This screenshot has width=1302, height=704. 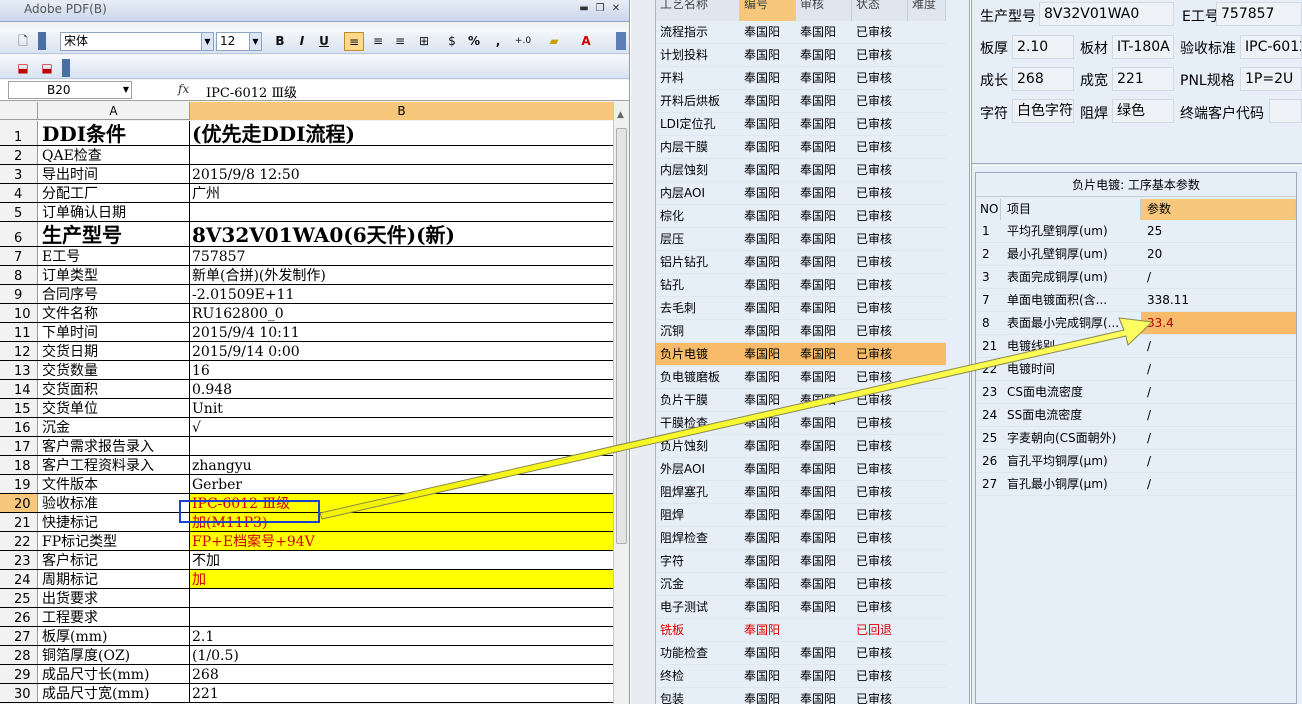 What do you see at coordinates (401, 351) in the screenshot?
I see `cell-value: 2015/9/14 0:00` at bounding box center [401, 351].